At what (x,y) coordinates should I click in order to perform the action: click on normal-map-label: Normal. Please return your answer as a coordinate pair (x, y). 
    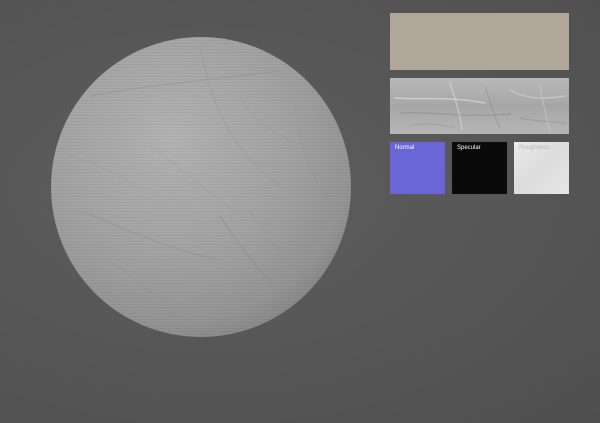
    Looking at the image, I should click on (405, 148).